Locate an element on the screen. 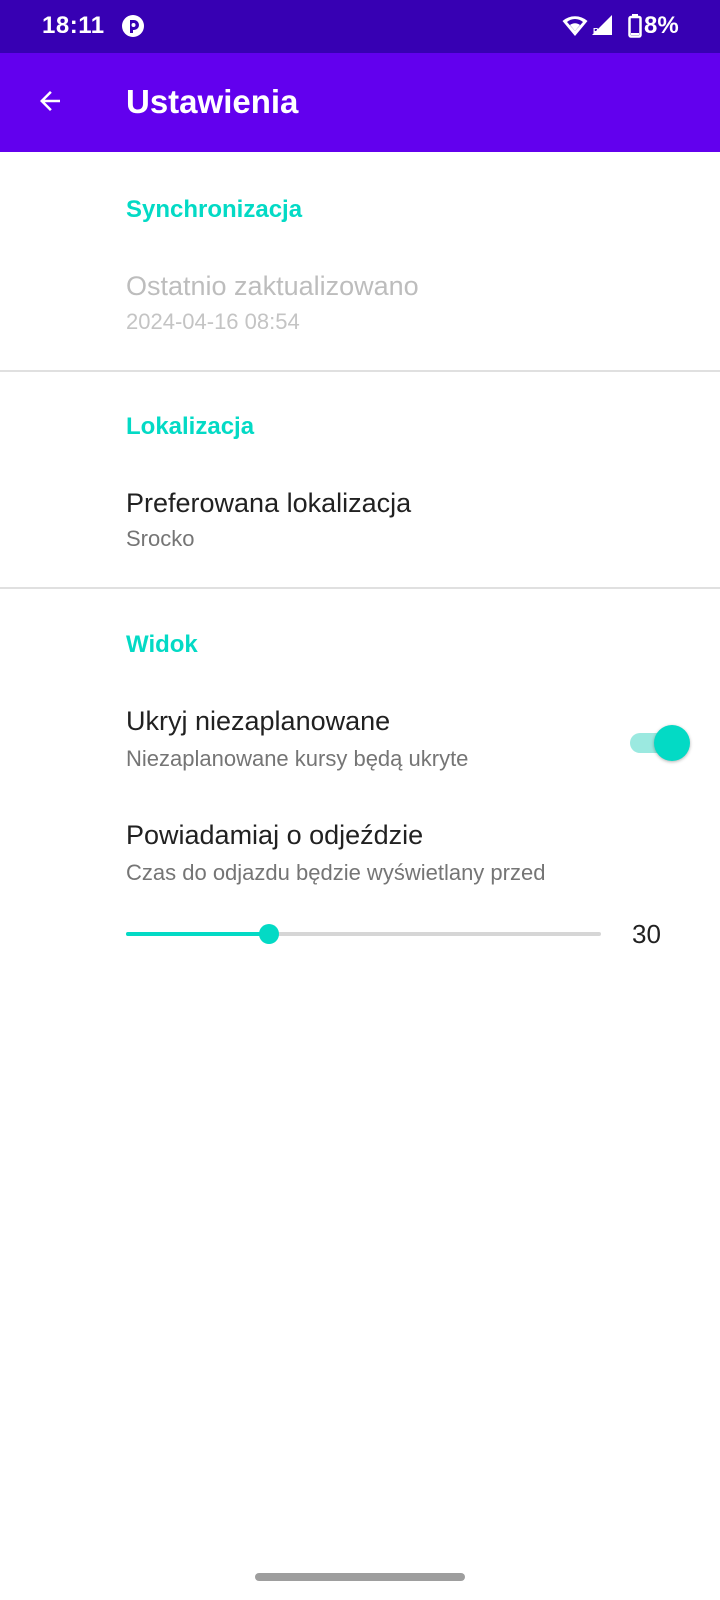 The width and height of the screenshot is (720, 1600). pref-preferred-location: Preferowana lokalizacja Srocko is located at coordinates (360, 522).